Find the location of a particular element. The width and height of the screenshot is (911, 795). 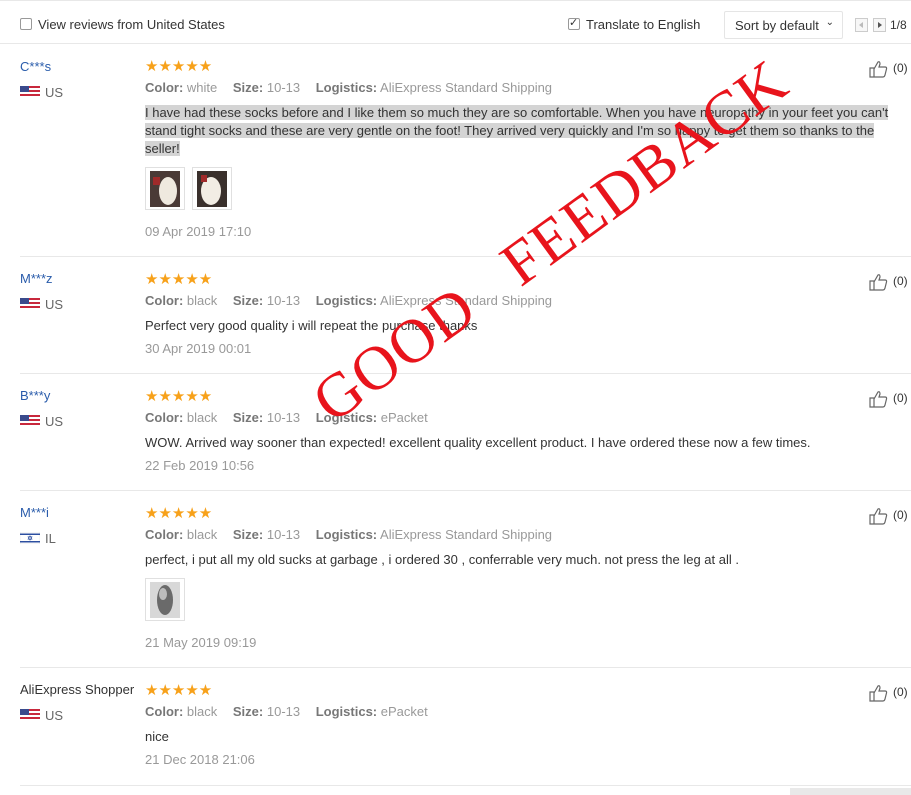

reviewer-name: AliExpress Shopper is located at coordinates (77, 689).